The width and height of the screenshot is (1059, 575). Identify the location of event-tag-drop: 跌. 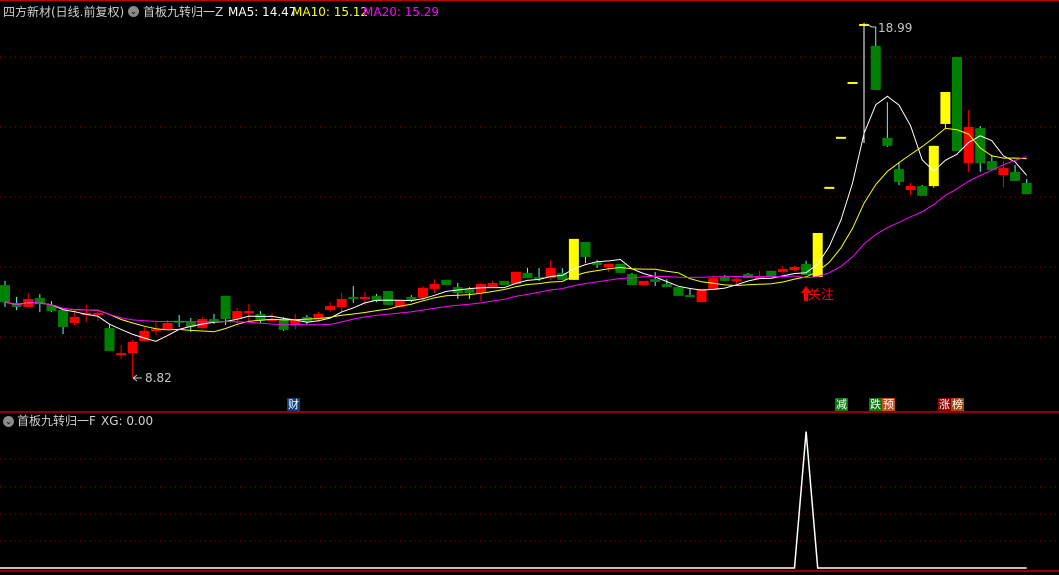
(875, 404).